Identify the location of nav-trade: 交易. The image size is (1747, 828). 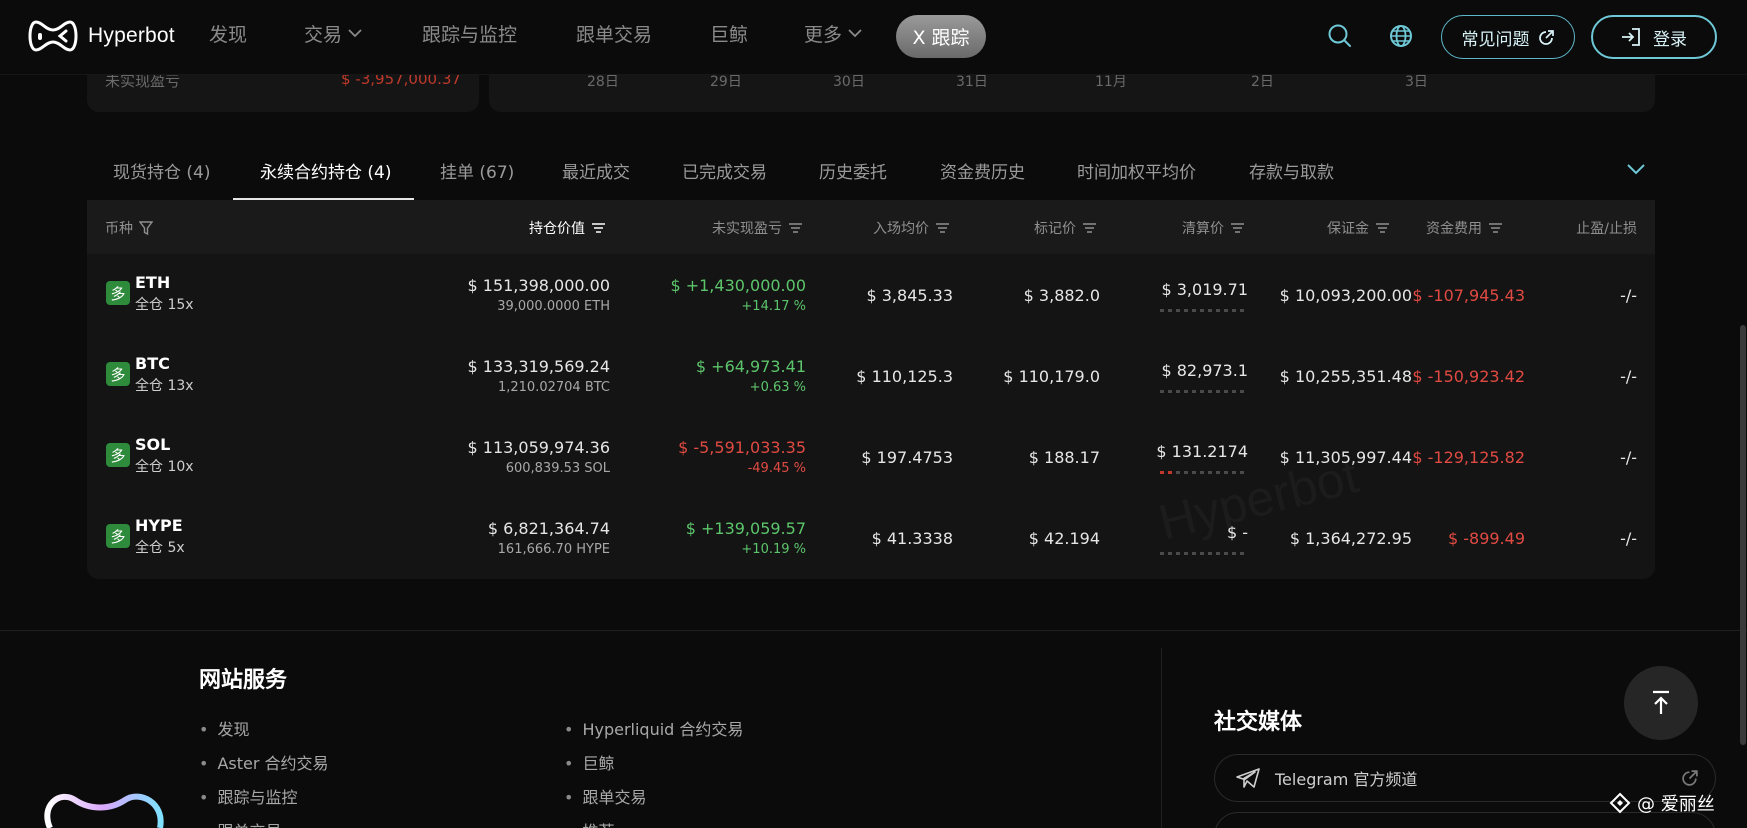
(333, 33).